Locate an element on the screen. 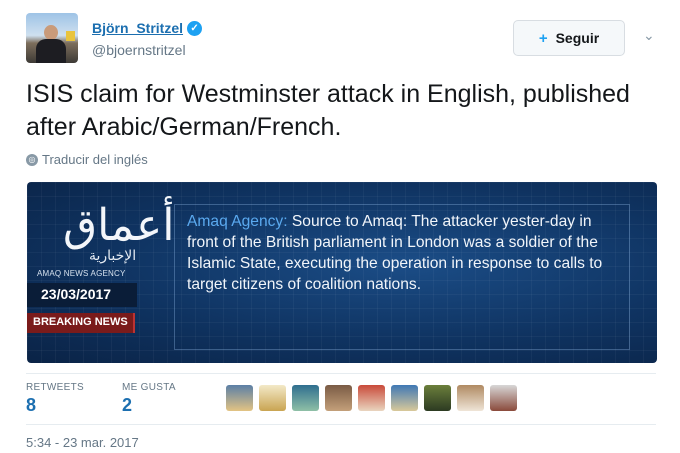  amaq-logo-subtitle: الإخبارية is located at coordinates (113, 256).